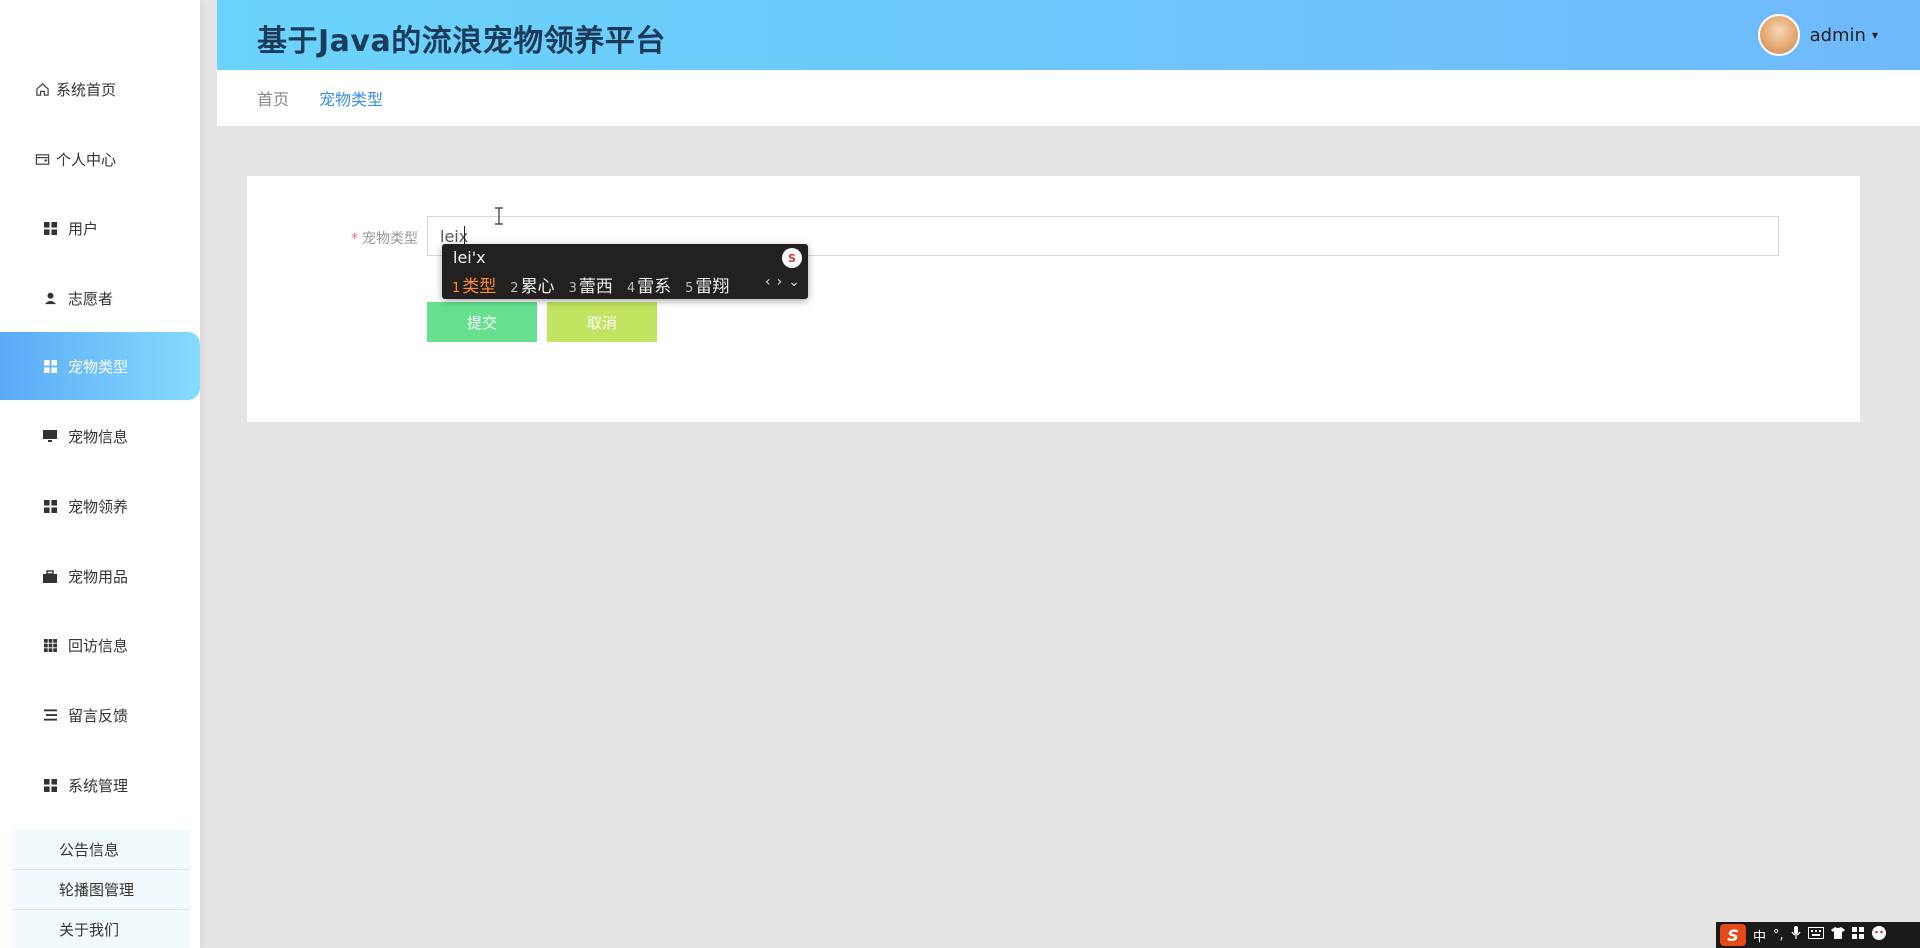 The width and height of the screenshot is (1920, 948). I want to click on chevron-right-icon: ›, so click(780, 282).